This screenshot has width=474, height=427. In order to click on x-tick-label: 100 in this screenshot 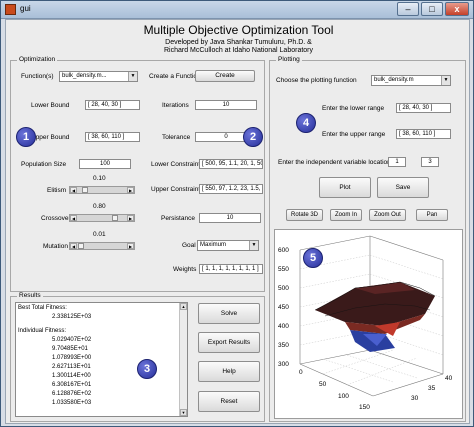, I will do `click(343, 396)`.